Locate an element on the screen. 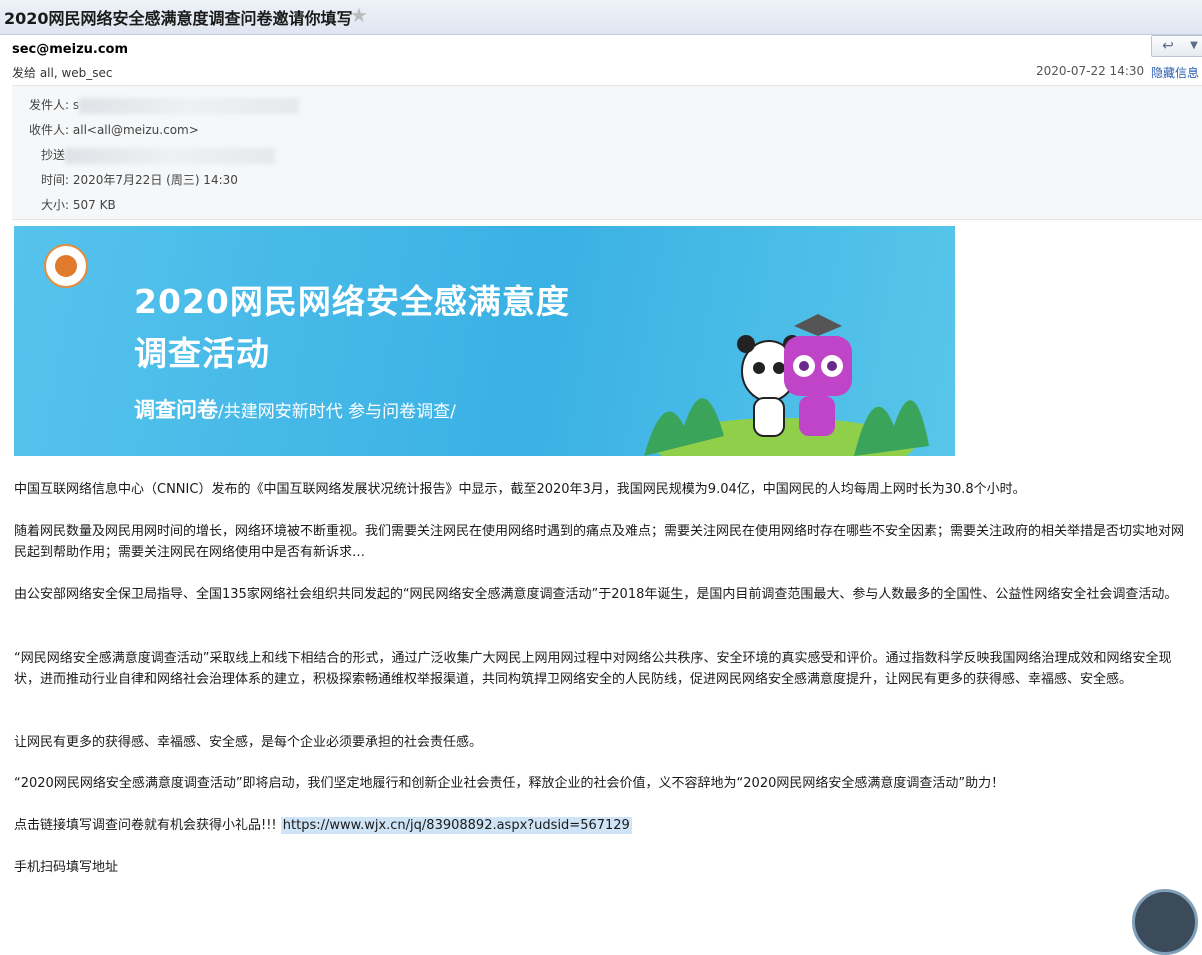  banner-subtitle-bold: 调查问卷 is located at coordinates (176, 410).